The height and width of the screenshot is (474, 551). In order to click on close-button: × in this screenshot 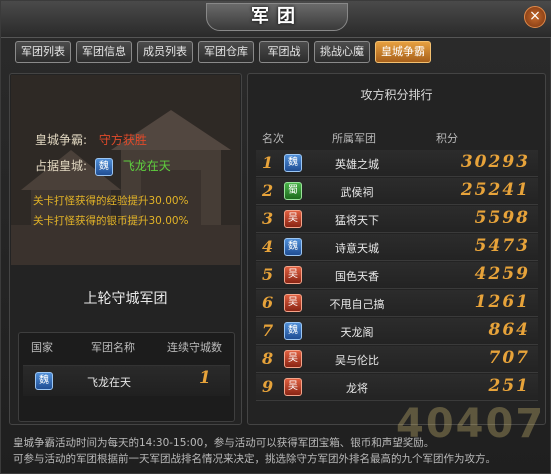, I will do `click(535, 17)`.